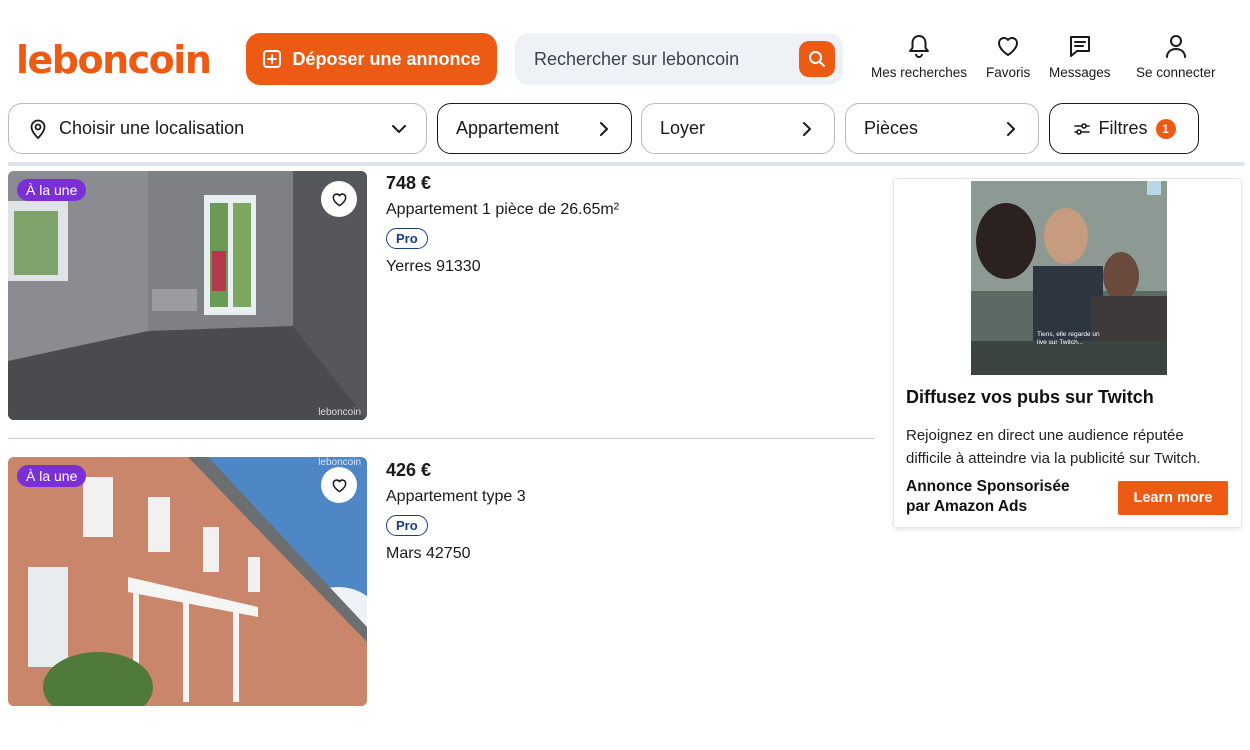  What do you see at coordinates (1081, 128) in the screenshot?
I see `sliders-icon` at bounding box center [1081, 128].